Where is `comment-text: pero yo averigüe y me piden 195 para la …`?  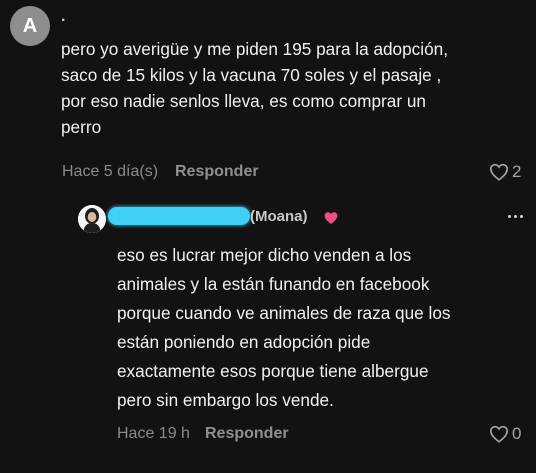 comment-text: pero yo averigüe y me piden 195 para la … is located at coordinates (254, 88).